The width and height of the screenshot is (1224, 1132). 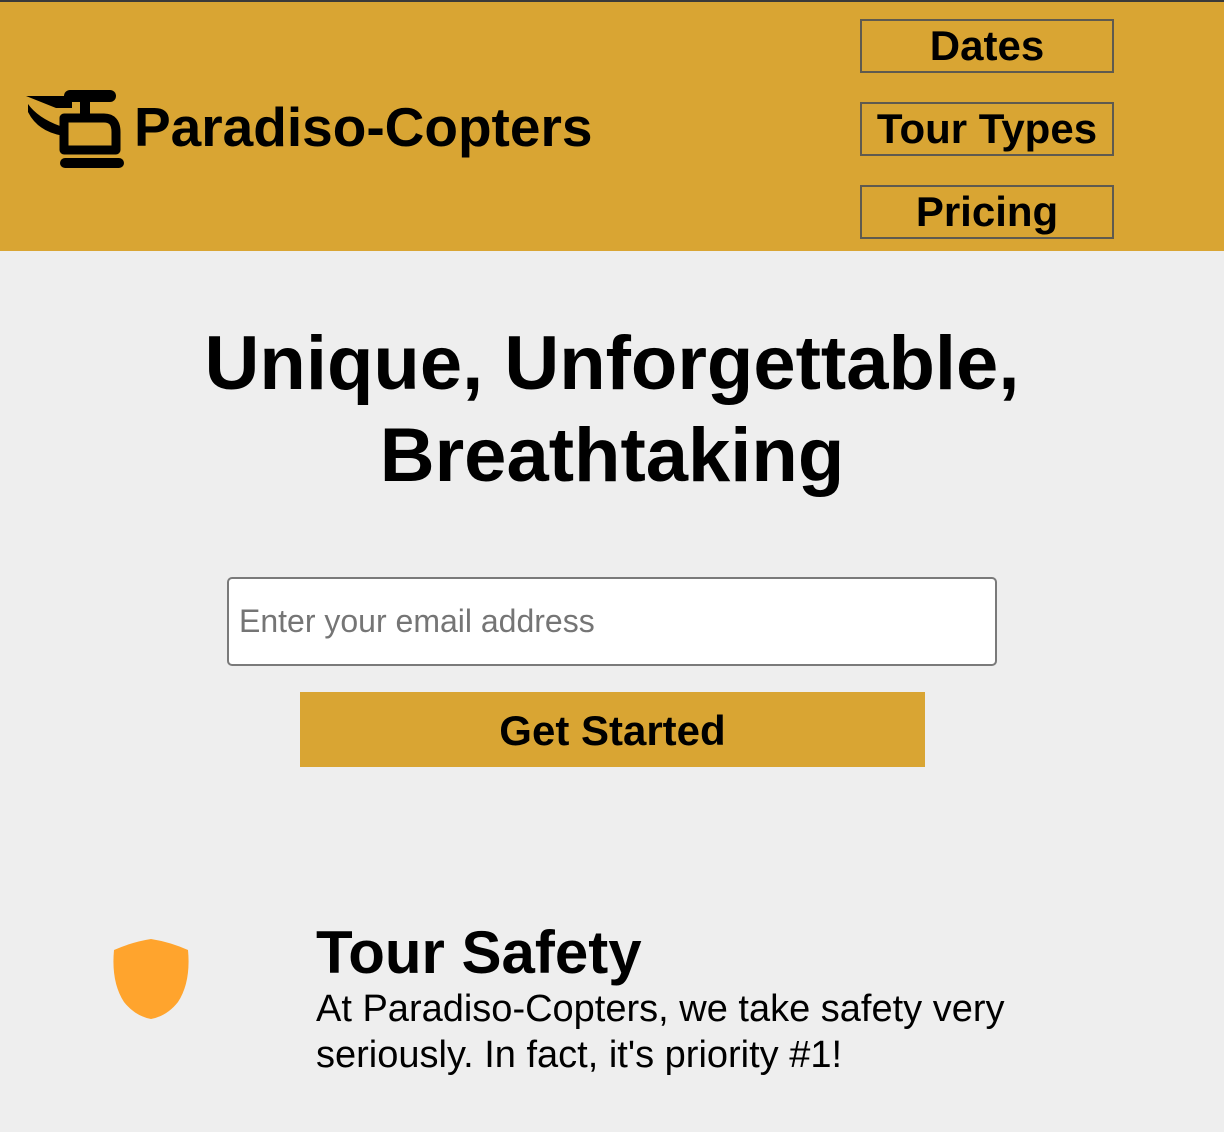 What do you see at coordinates (612, 455) in the screenshot?
I see `hero-title-line-2: Breathtaking` at bounding box center [612, 455].